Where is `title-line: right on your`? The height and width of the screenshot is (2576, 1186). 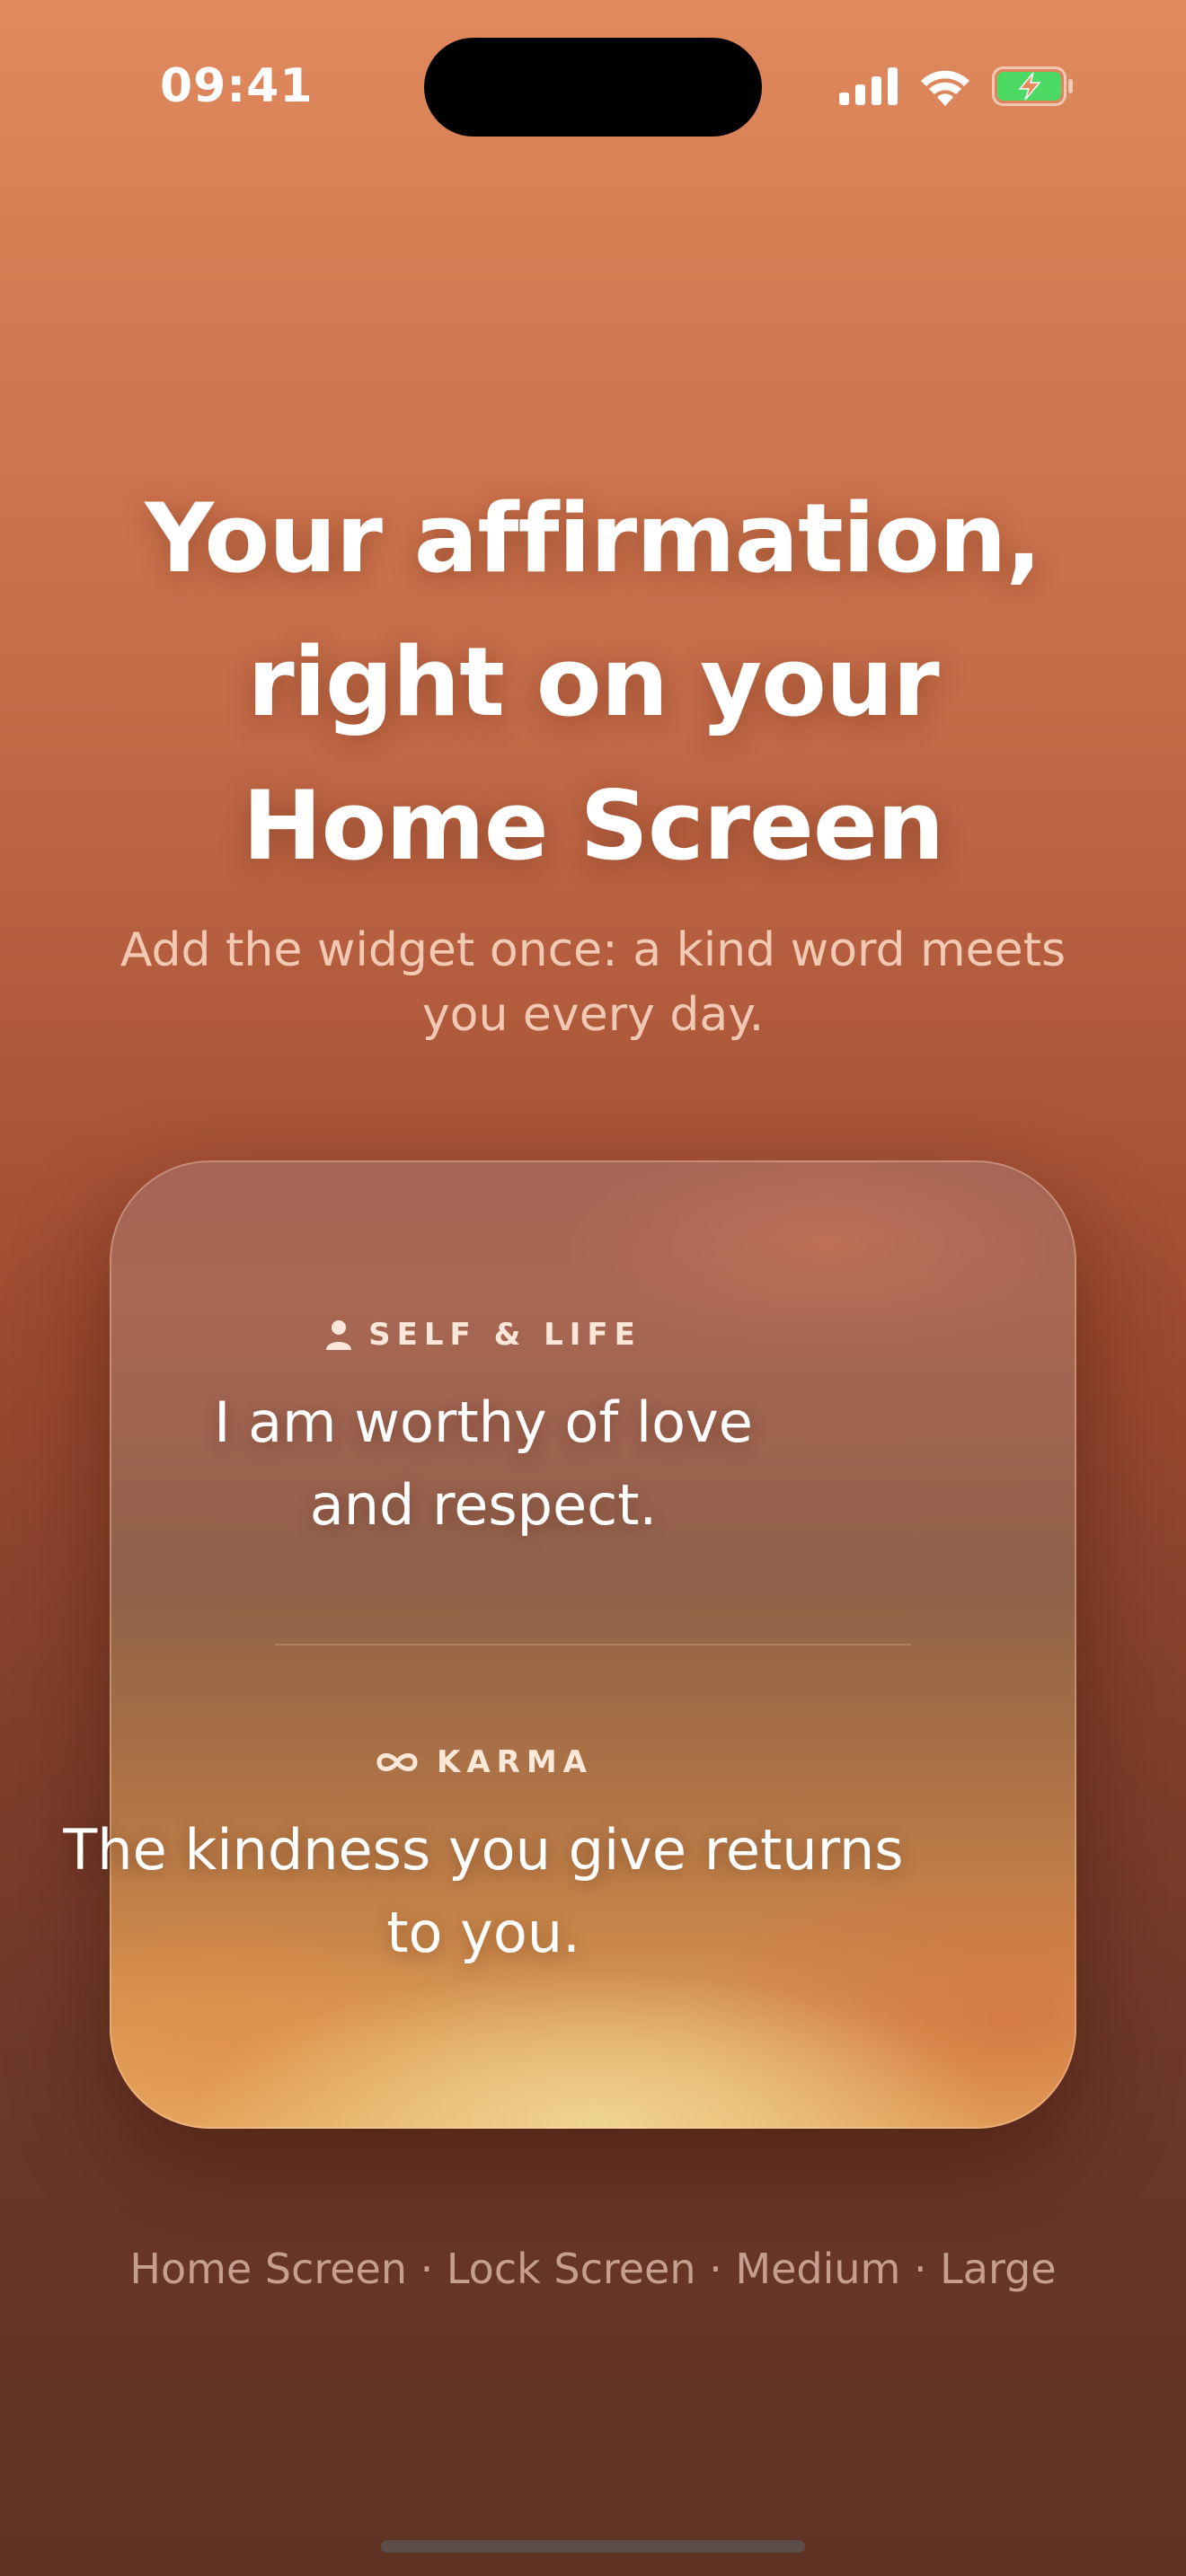 title-line: right on your is located at coordinates (593, 682).